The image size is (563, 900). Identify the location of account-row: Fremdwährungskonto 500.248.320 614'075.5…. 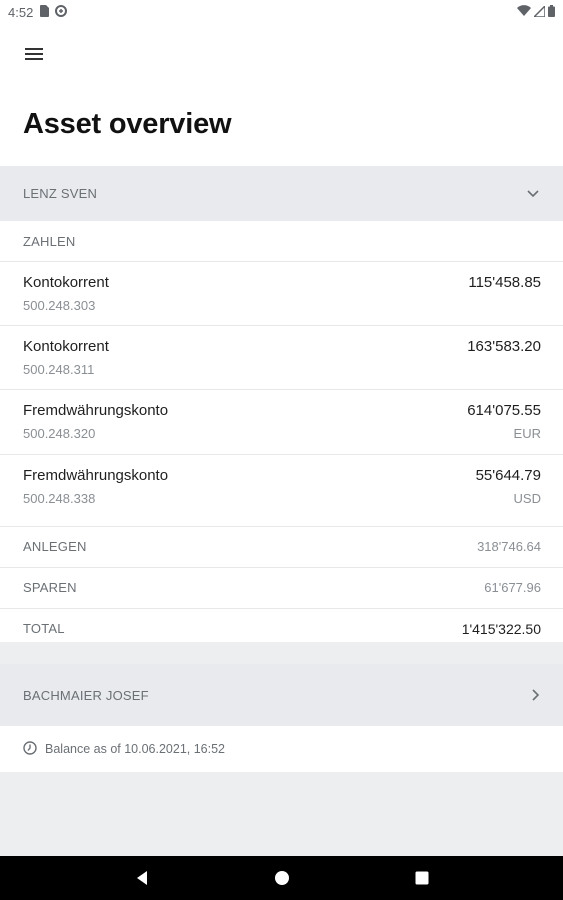
(281, 422).